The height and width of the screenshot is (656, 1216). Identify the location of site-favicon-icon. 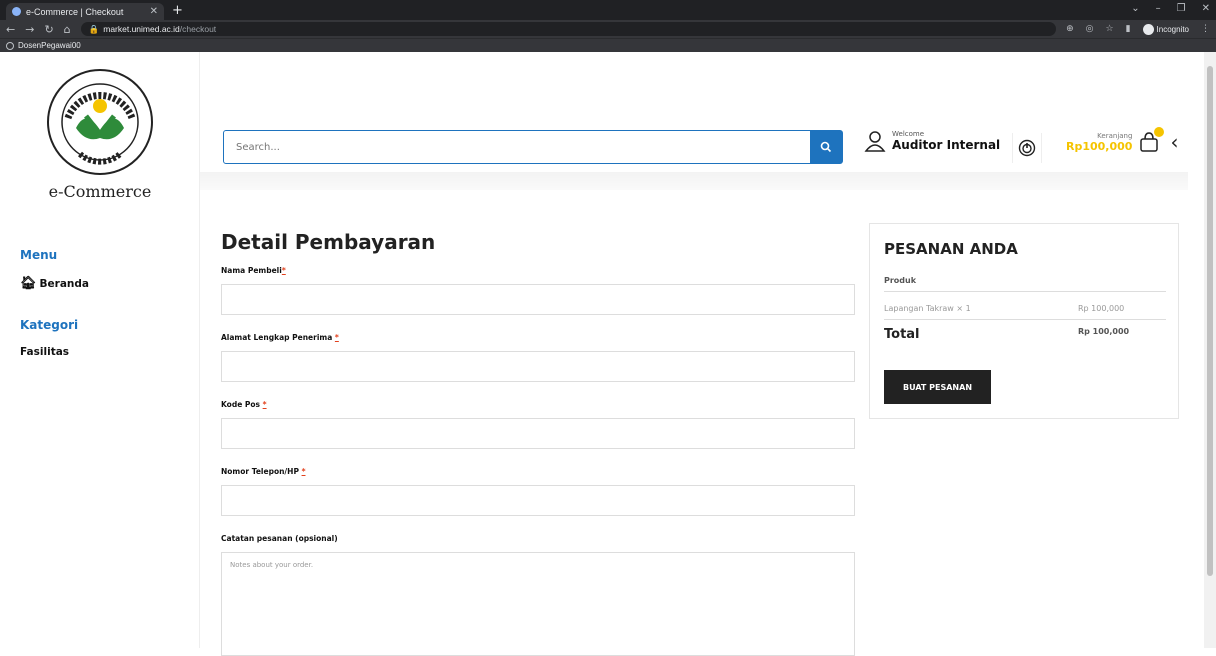
(16, 11).